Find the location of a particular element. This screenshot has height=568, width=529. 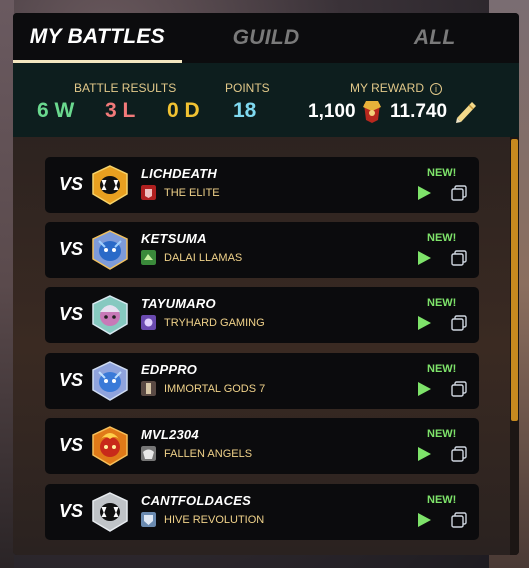

guild-name: FALLEN ANGELS is located at coordinates (208, 454).